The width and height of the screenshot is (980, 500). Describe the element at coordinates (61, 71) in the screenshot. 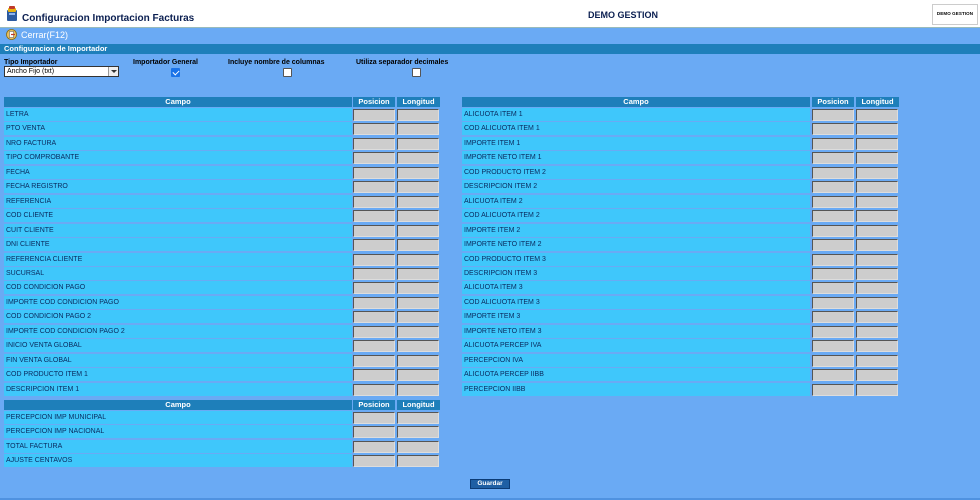

I see `tipo-importador-select: Ancho Fijo (txt)` at that location.